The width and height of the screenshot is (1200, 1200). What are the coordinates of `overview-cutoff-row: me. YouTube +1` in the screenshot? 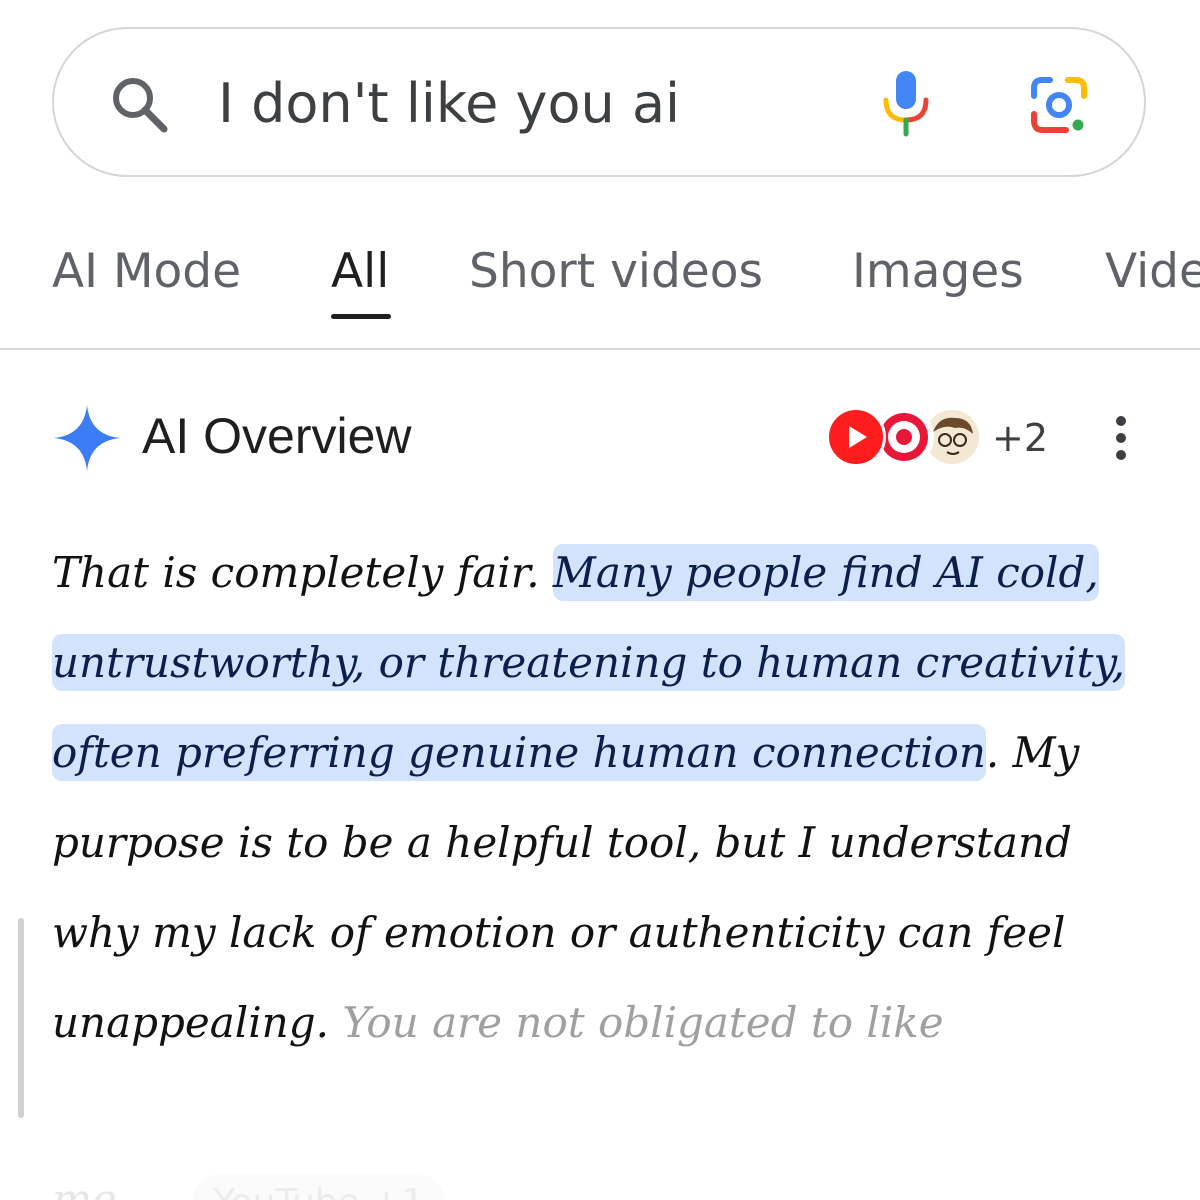 It's located at (352, 1186).